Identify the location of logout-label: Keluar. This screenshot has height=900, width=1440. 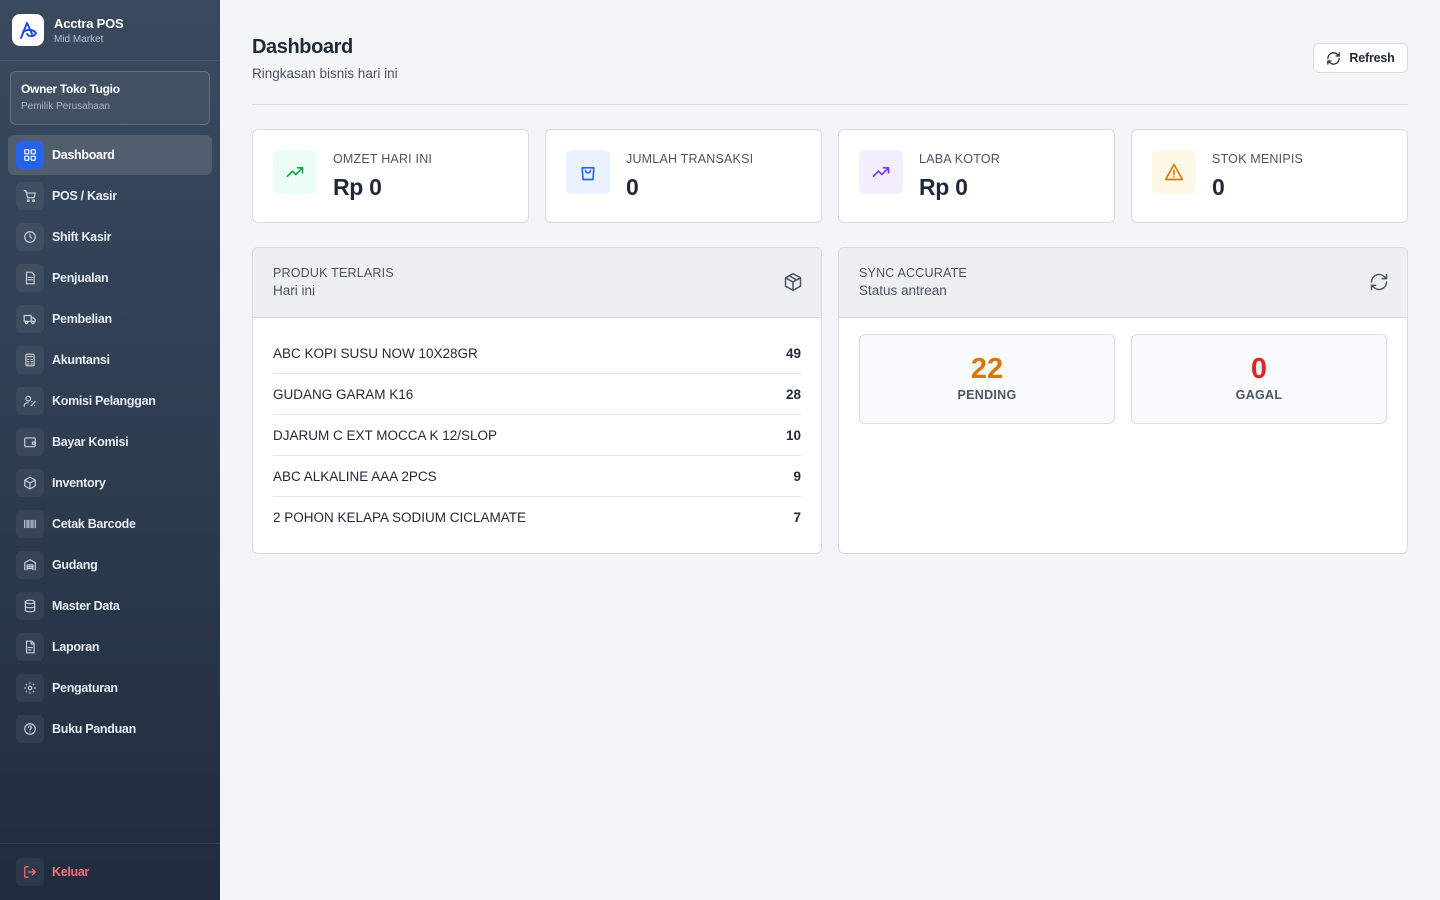
(71, 872).